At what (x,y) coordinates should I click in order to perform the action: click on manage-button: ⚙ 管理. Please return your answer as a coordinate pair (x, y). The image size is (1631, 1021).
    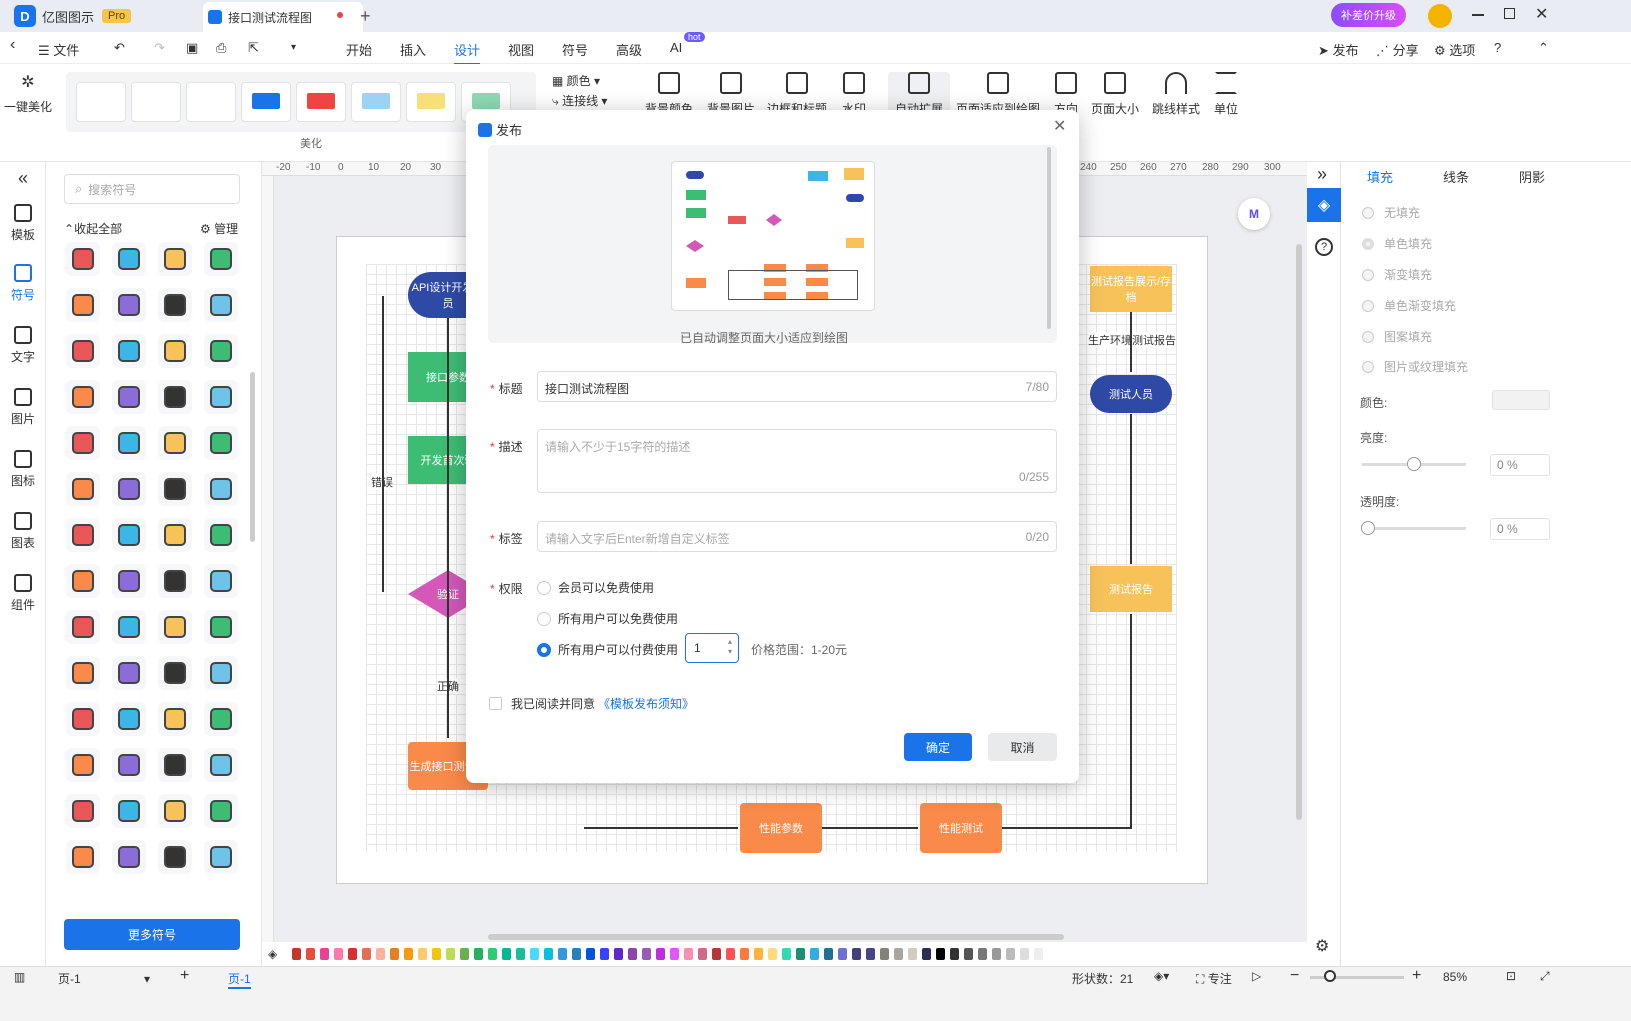
    Looking at the image, I should click on (219, 228).